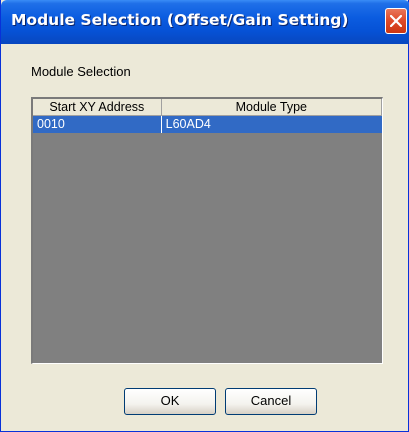 The image size is (409, 432). What do you see at coordinates (97, 124) in the screenshot?
I see `cell-start-xy-address: 0010` at bounding box center [97, 124].